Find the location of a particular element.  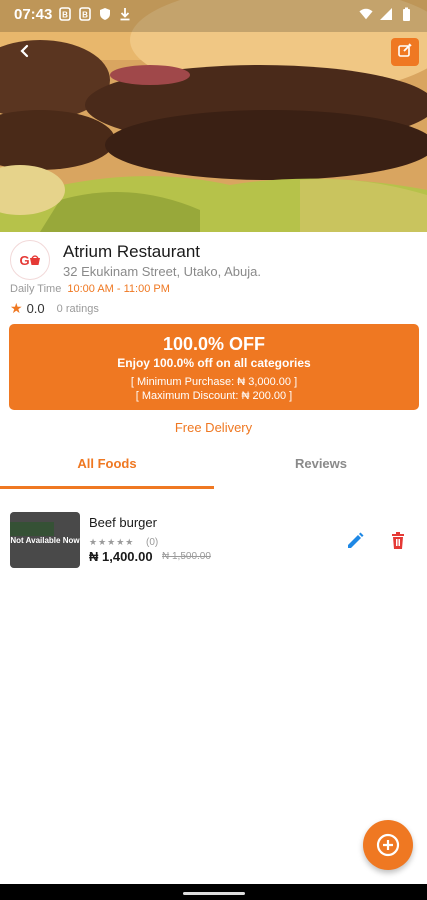

battery-icon is located at coordinates (406, 14).